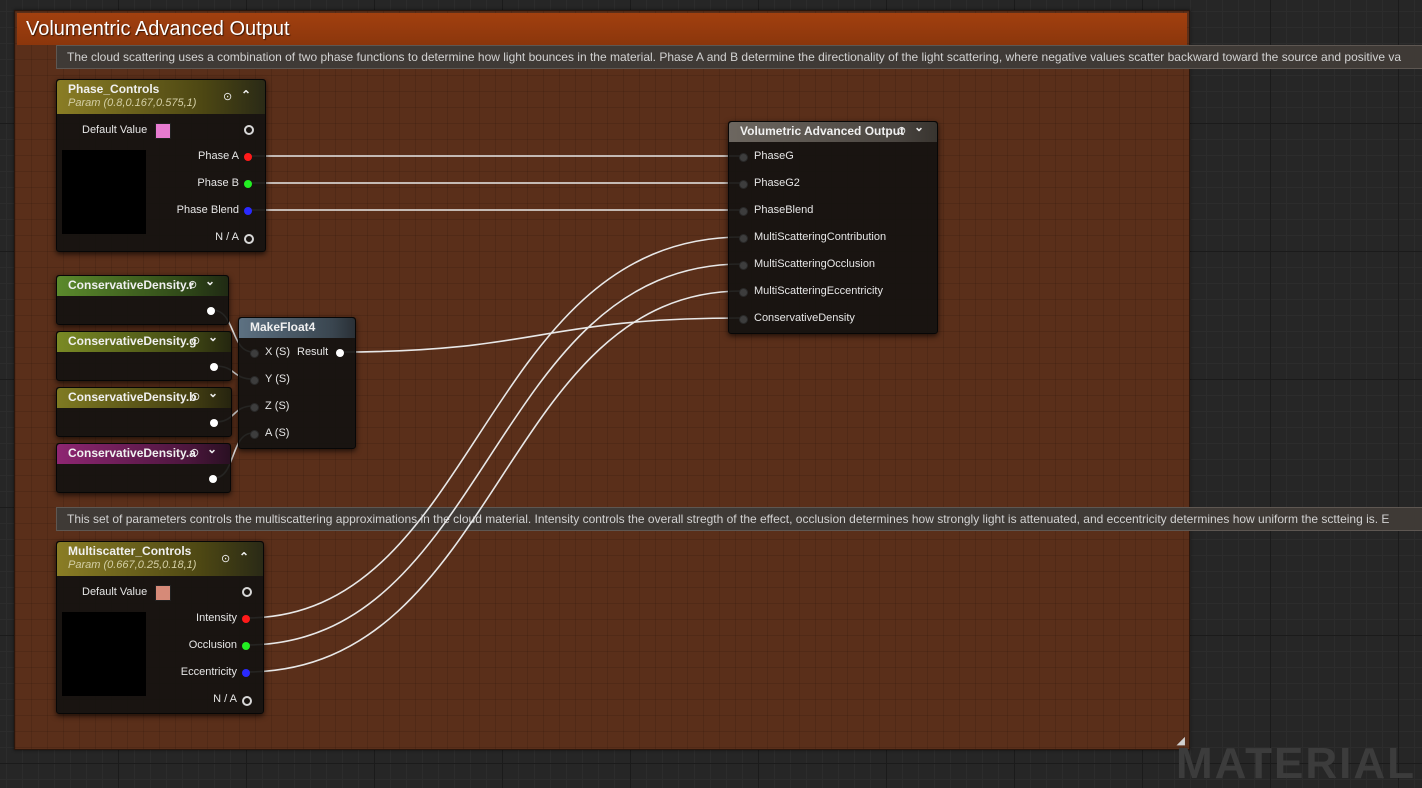 This screenshot has width=1422, height=788. I want to click on phase-blend-output-pin, so click(248, 211).